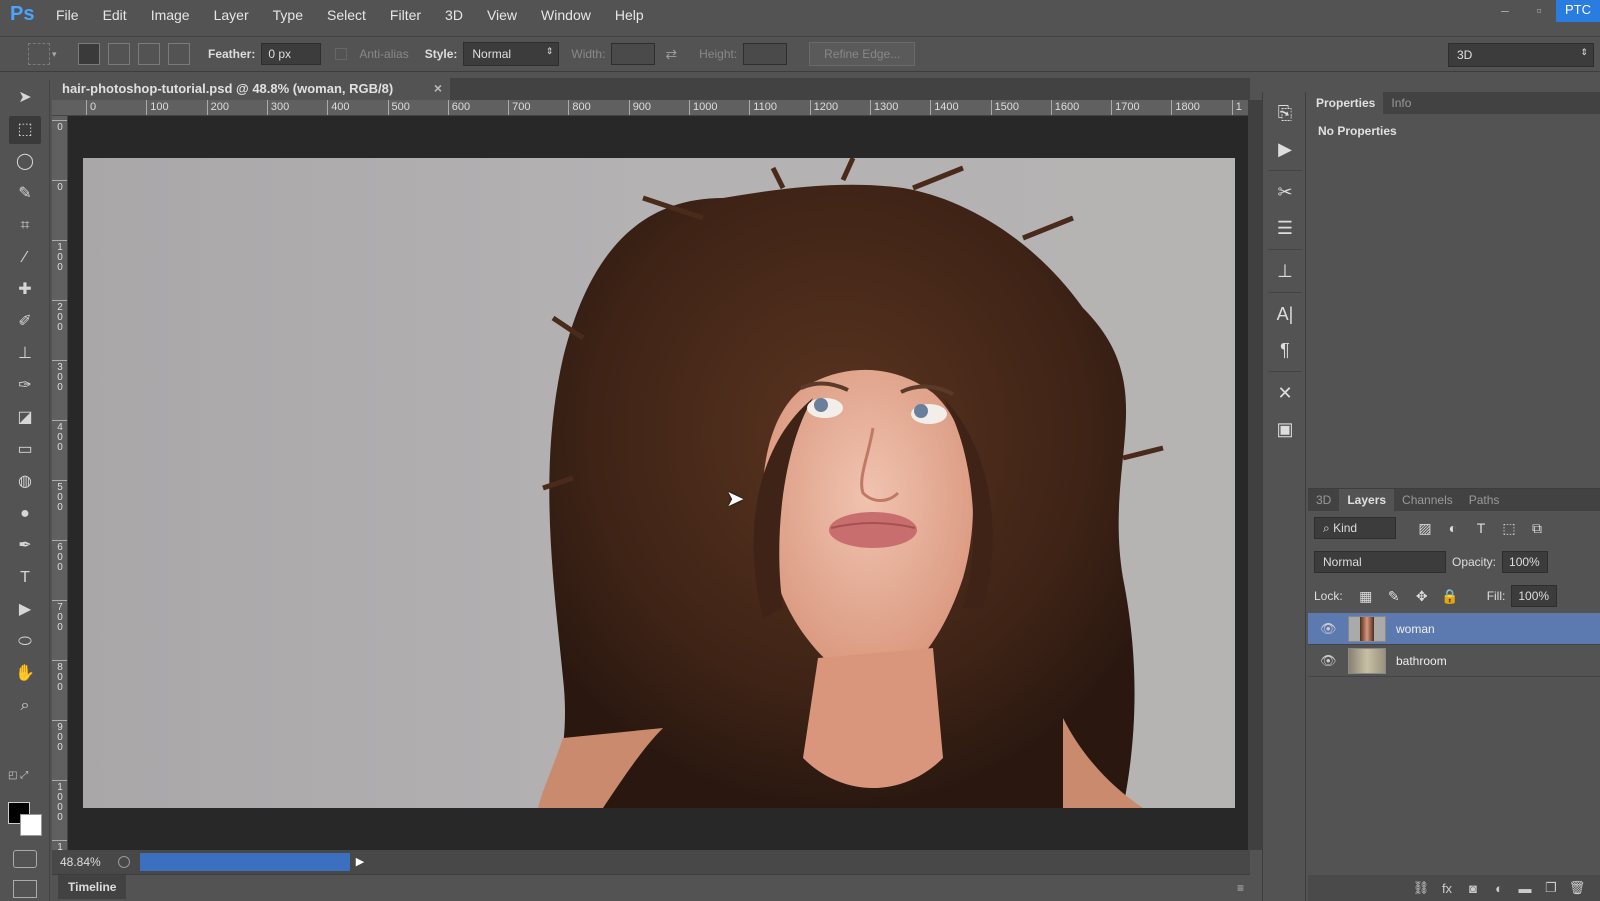 Image resolution: width=1600 pixels, height=901 pixels. Describe the element at coordinates (1539, 11) in the screenshot. I see `maximize-icon: ▫` at that location.